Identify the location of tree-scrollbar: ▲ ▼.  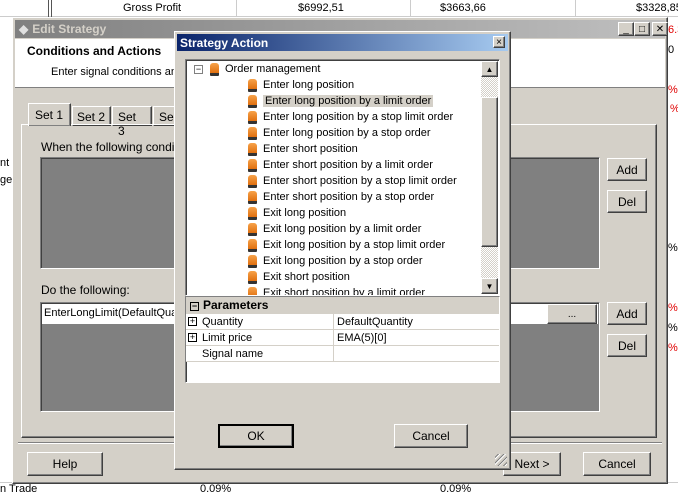
(489, 177).